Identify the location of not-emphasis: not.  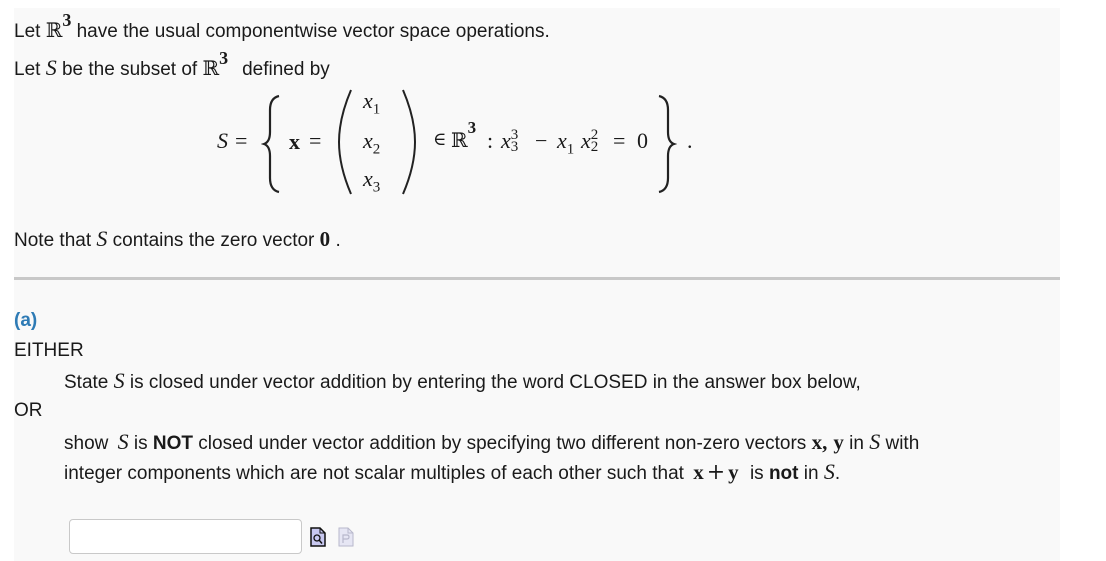
(783, 473).